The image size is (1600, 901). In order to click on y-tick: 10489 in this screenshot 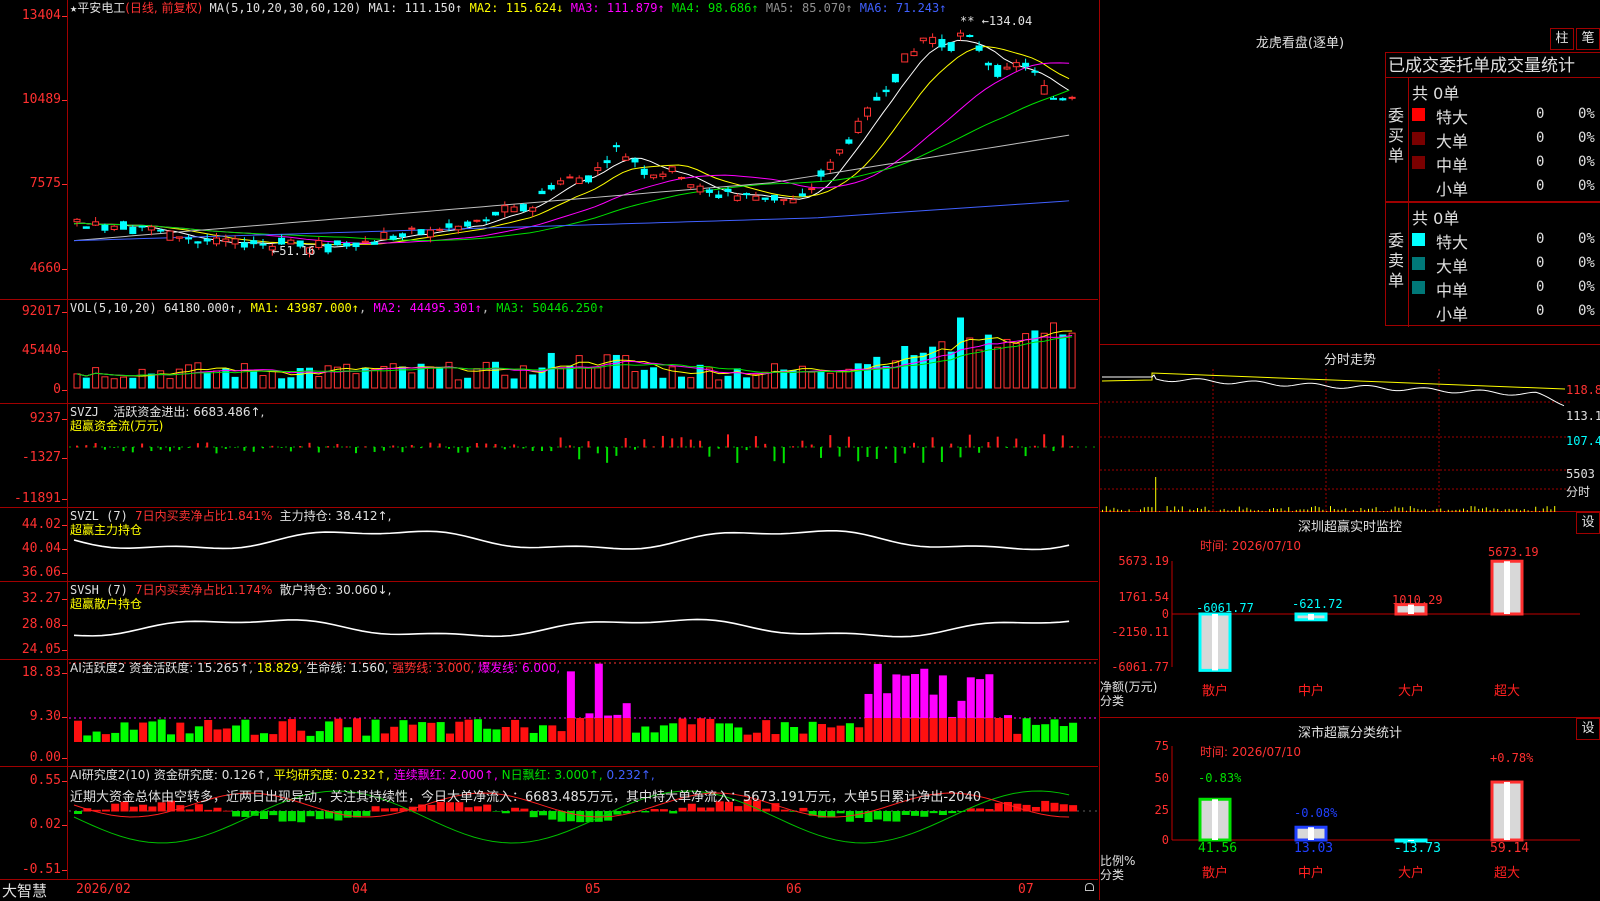, I will do `click(41, 100)`.